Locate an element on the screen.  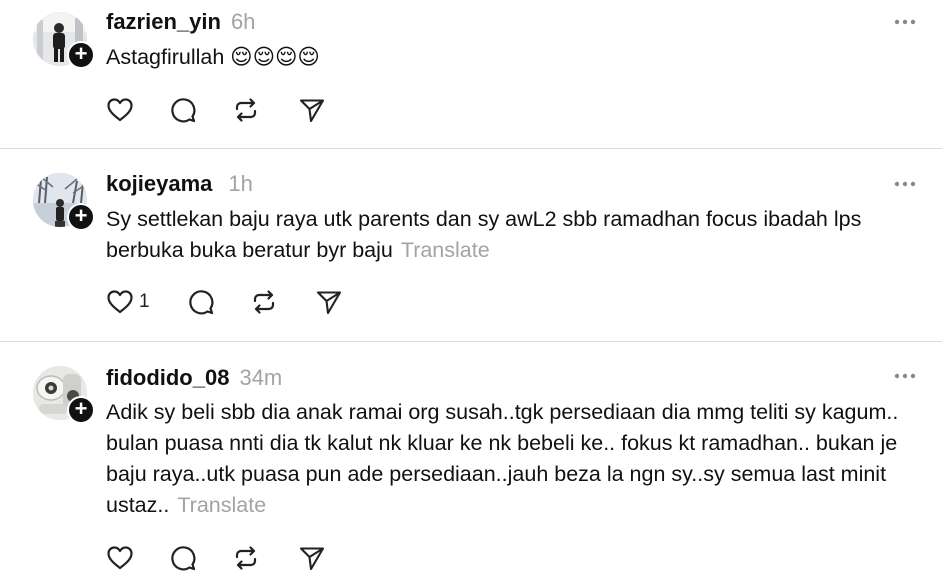
like-count: 1 is located at coordinates (144, 301).